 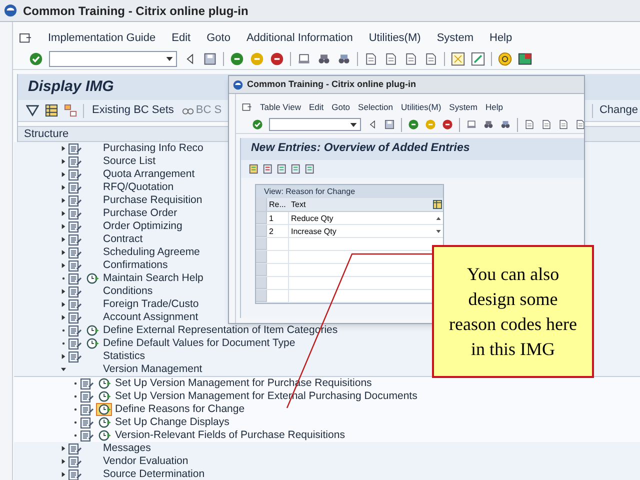 What do you see at coordinates (153, 278) in the screenshot?
I see `tree-item: Maintain Search Help` at bounding box center [153, 278].